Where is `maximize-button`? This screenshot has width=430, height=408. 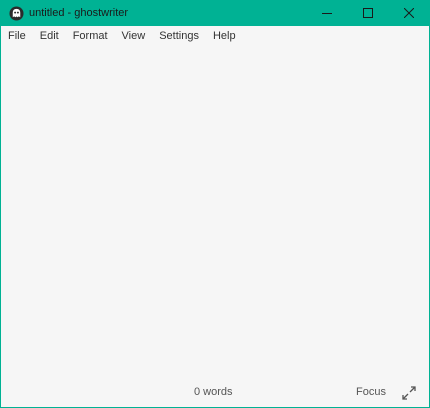 maximize-button is located at coordinates (367, 13).